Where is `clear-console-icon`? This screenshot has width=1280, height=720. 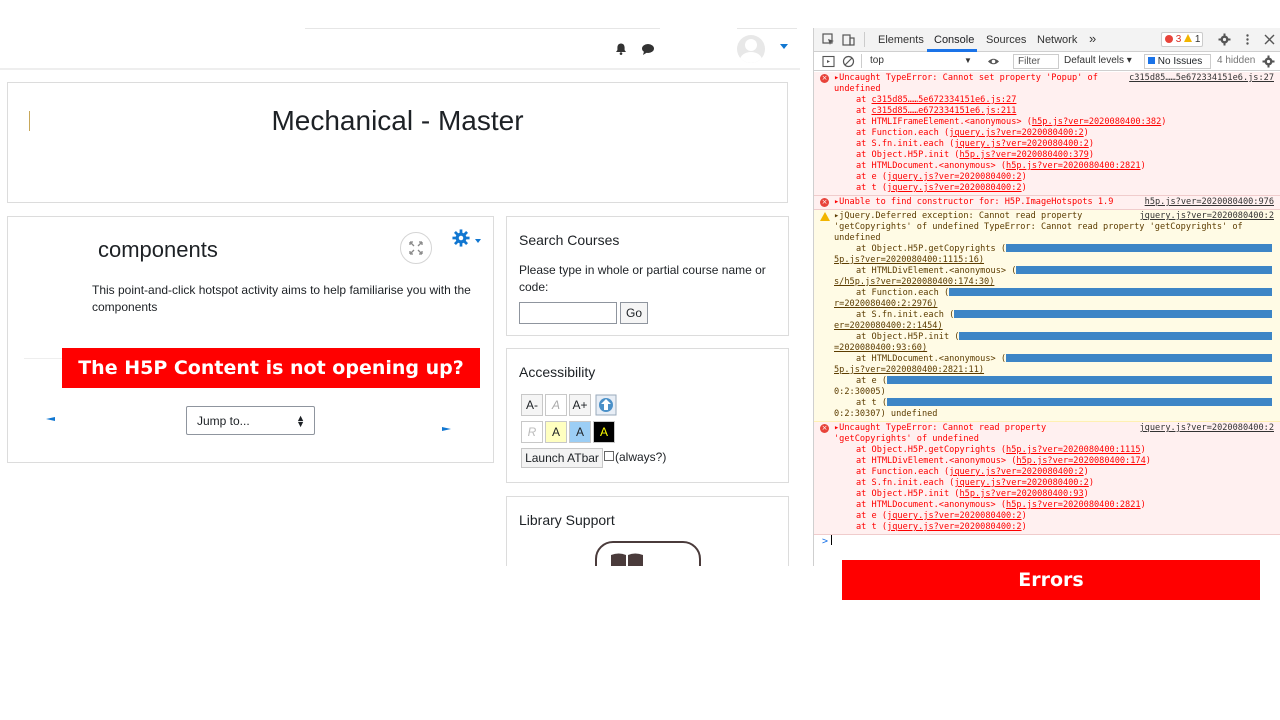 clear-console-icon is located at coordinates (848, 61).